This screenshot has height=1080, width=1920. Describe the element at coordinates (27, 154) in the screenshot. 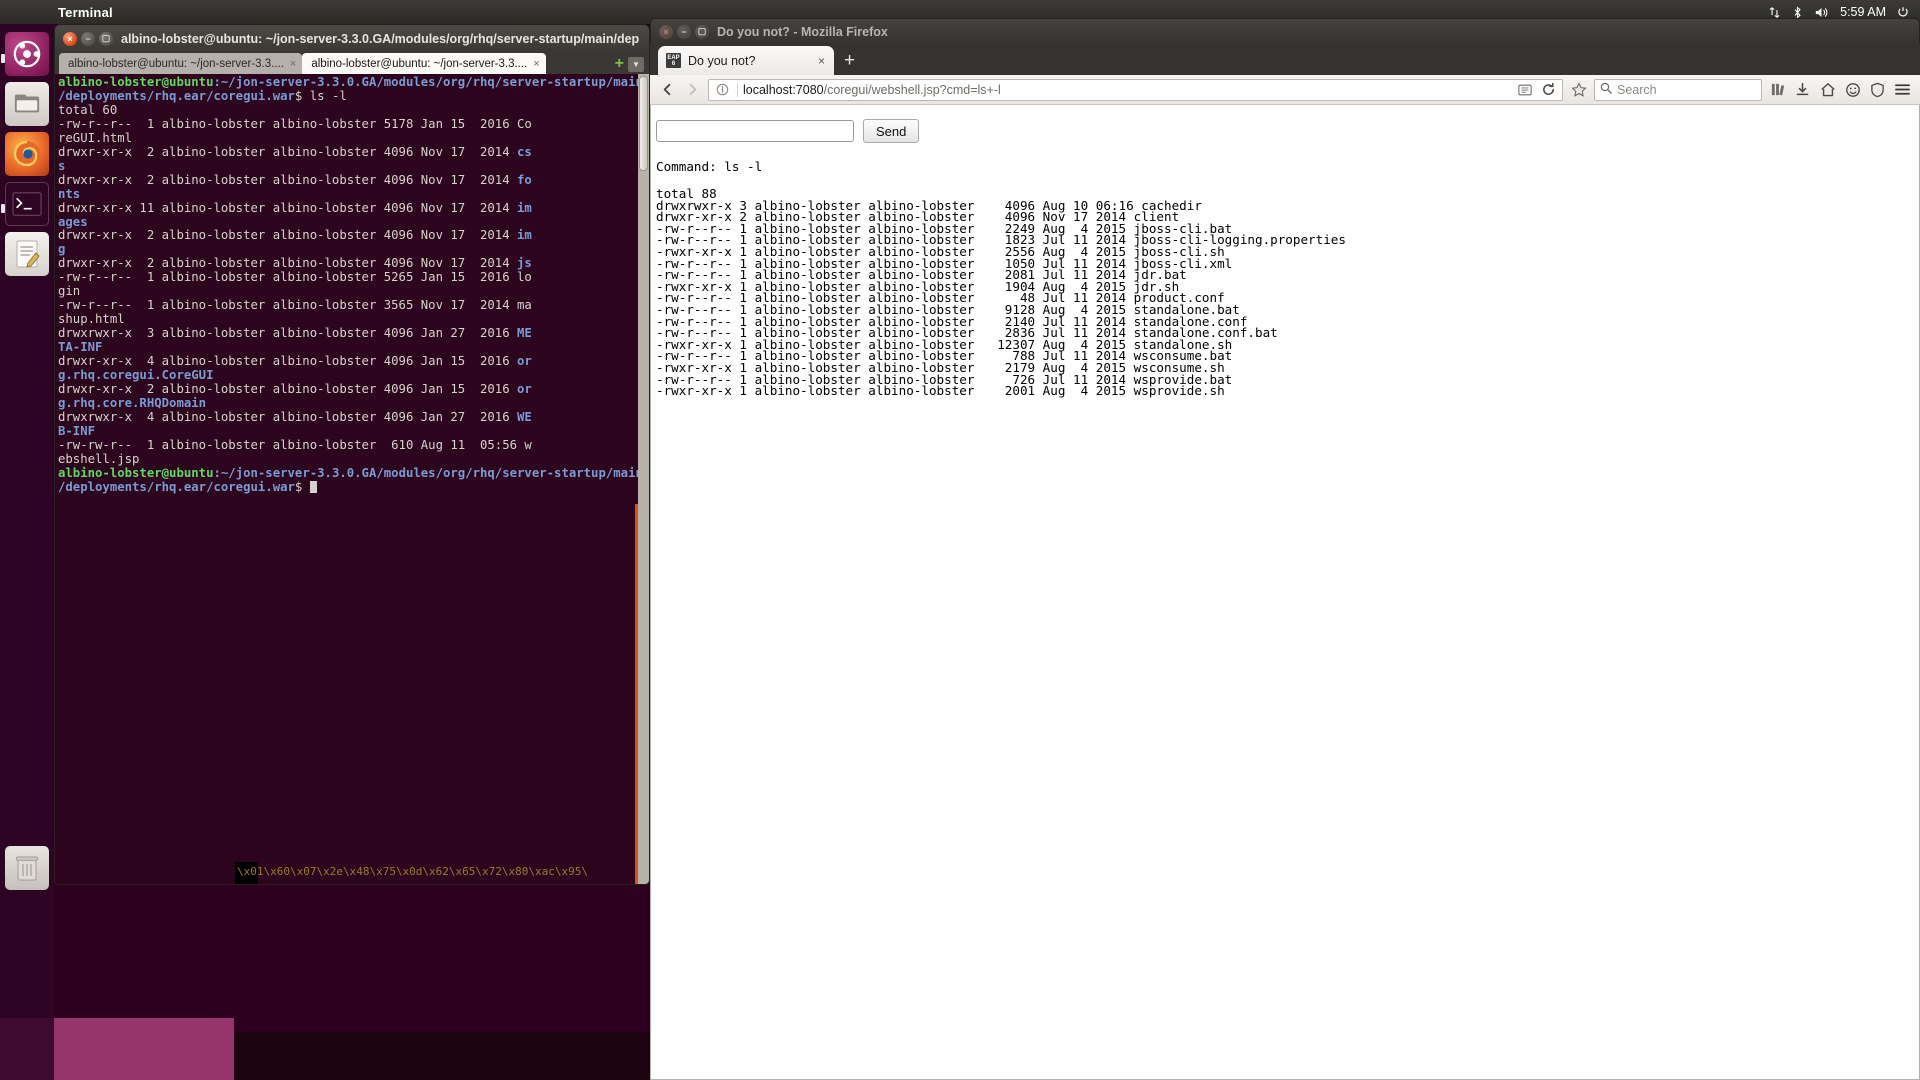

I see `firefox-icon` at that location.